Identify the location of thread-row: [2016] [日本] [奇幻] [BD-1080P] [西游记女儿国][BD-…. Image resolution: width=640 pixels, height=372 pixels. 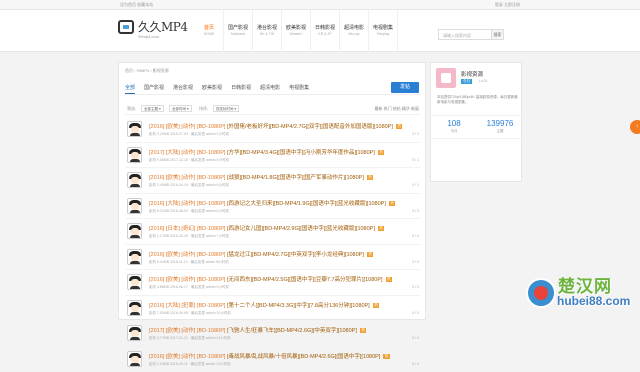
(273, 232).